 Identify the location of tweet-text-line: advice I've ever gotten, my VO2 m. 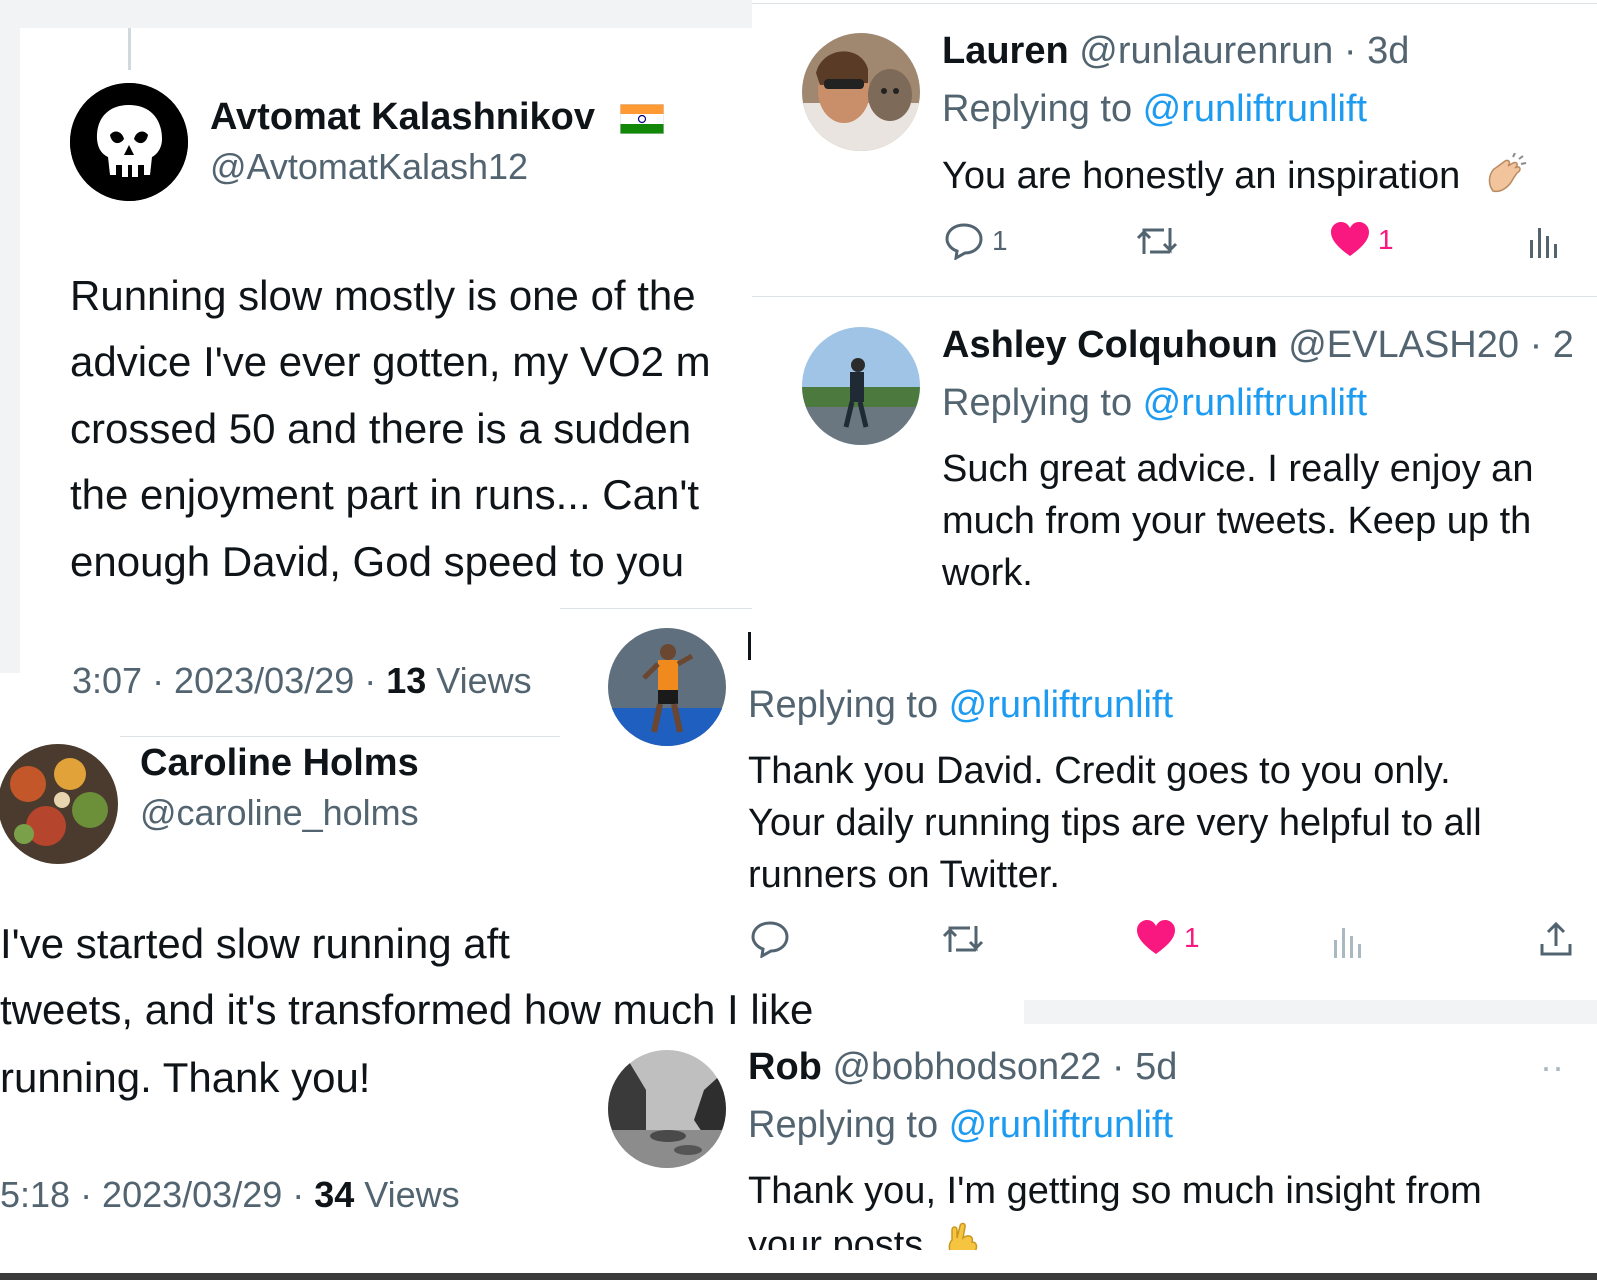
(390, 361).